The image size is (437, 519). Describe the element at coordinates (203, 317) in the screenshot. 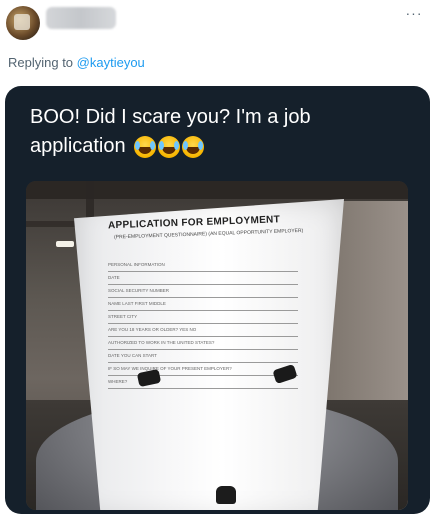

I see `form-field: STREET CITY` at that location.